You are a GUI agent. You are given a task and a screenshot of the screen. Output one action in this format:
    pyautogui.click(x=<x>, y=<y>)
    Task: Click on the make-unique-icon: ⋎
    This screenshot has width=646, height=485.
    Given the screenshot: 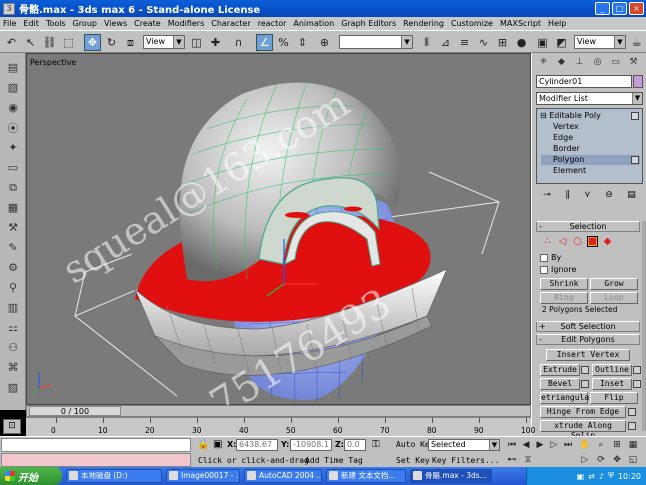 What is the action you would take?
    pyautogui.click(x=587, y=197)
    